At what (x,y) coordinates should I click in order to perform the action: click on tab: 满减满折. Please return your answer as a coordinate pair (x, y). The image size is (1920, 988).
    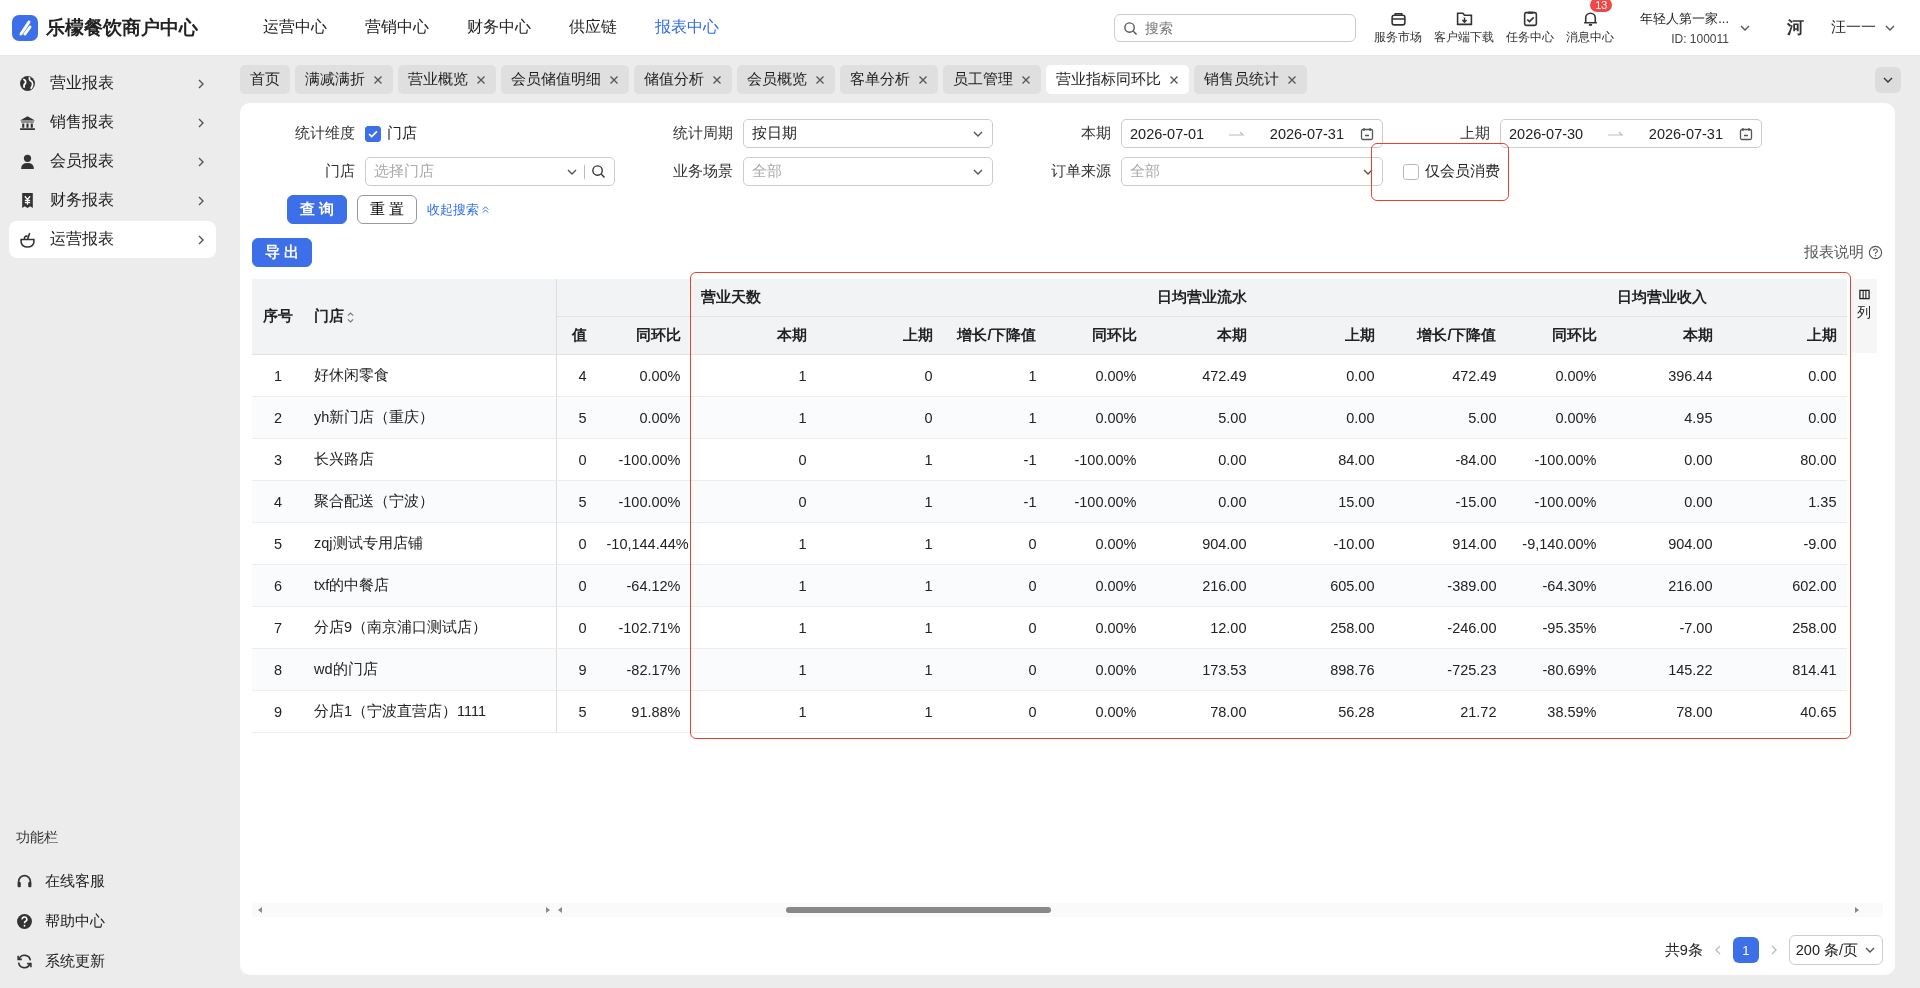
    Looking at the image, I should click on (344, 79).